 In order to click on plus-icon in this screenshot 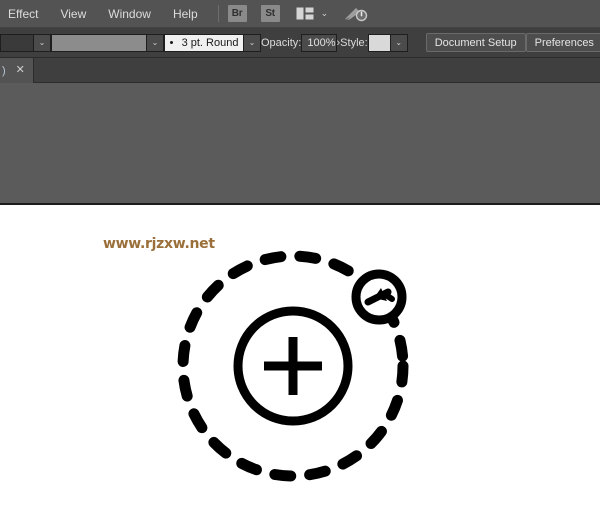, I will do `click(293, 366)`.